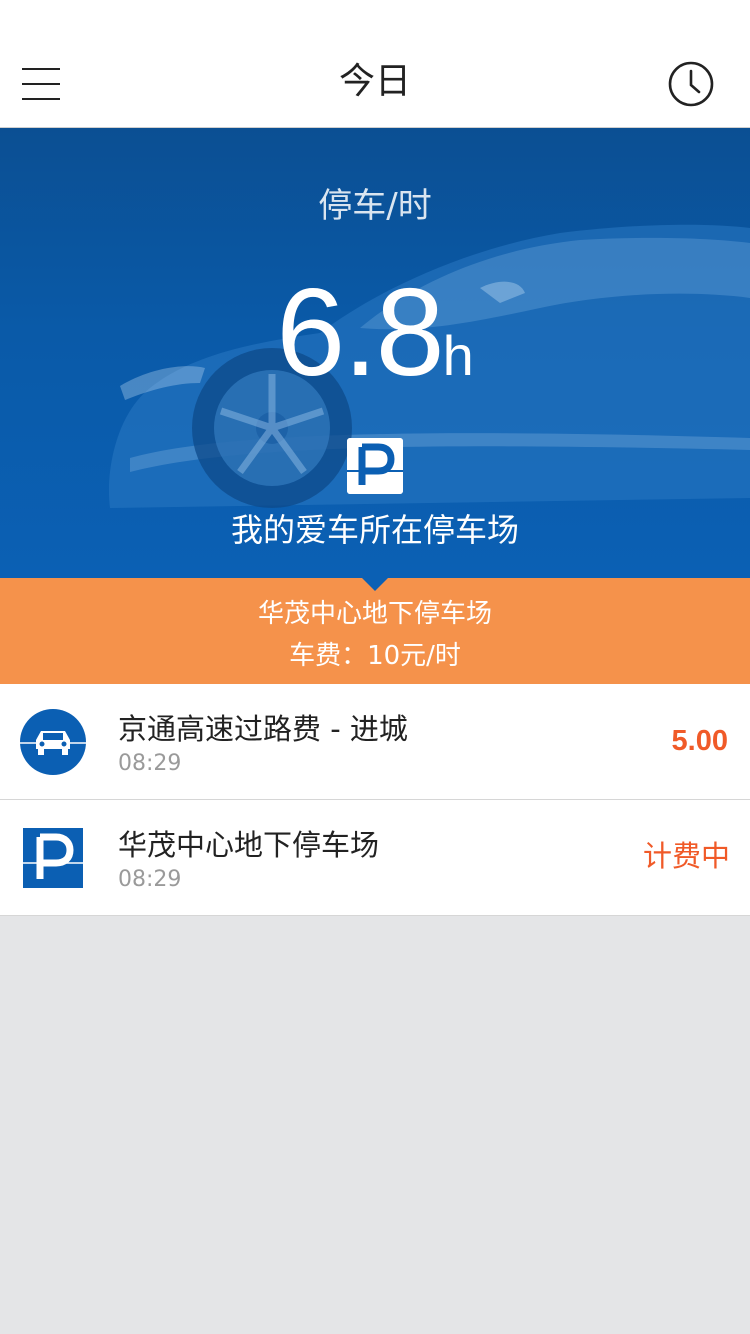 This screenshot has width=750, height=1334. What do you see at coordinates (375, 206) in the screenshot?
I see `duration-label: 停车/时` at bounding box center [375, 206].